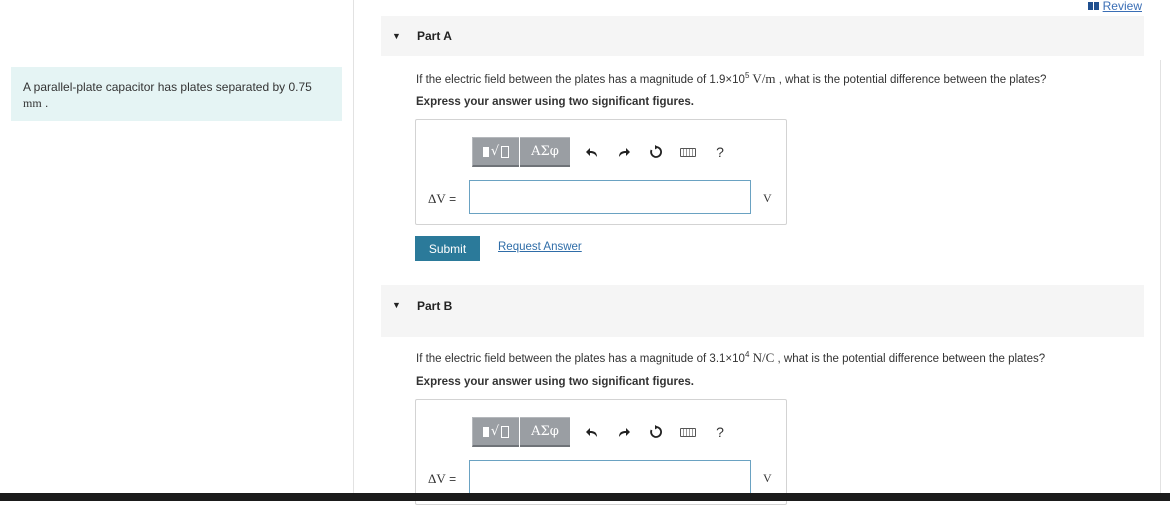  I want to click on content-divider, so click(1160, 280).